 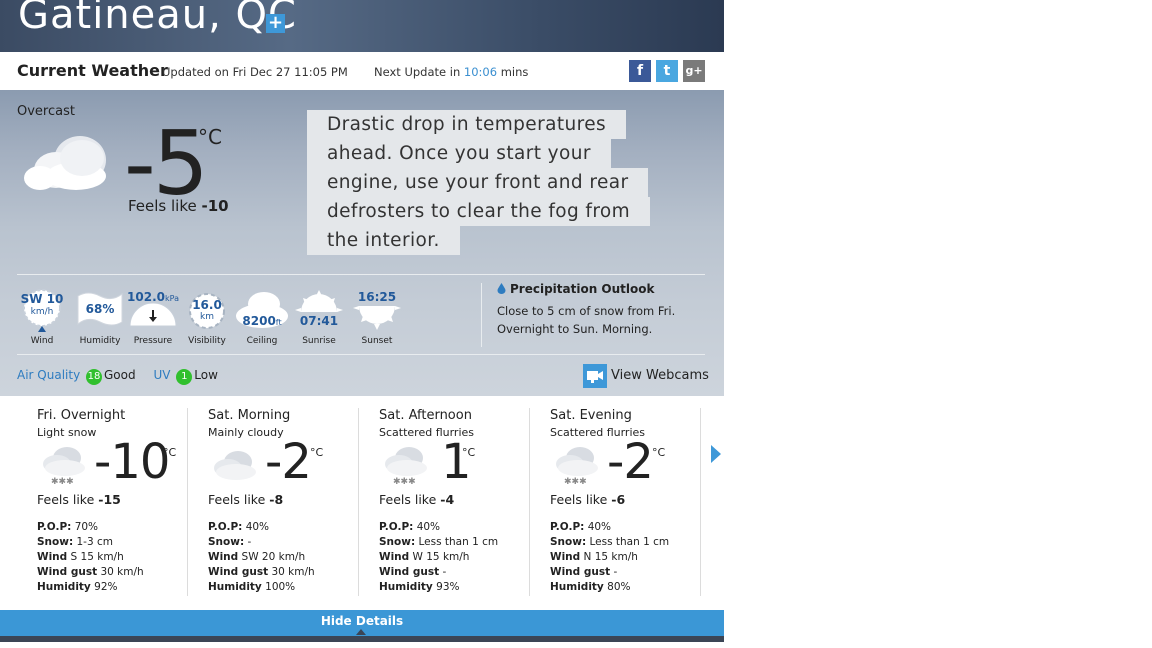 I want to click on snow-label: Snow:, so click(x=568, y=542).